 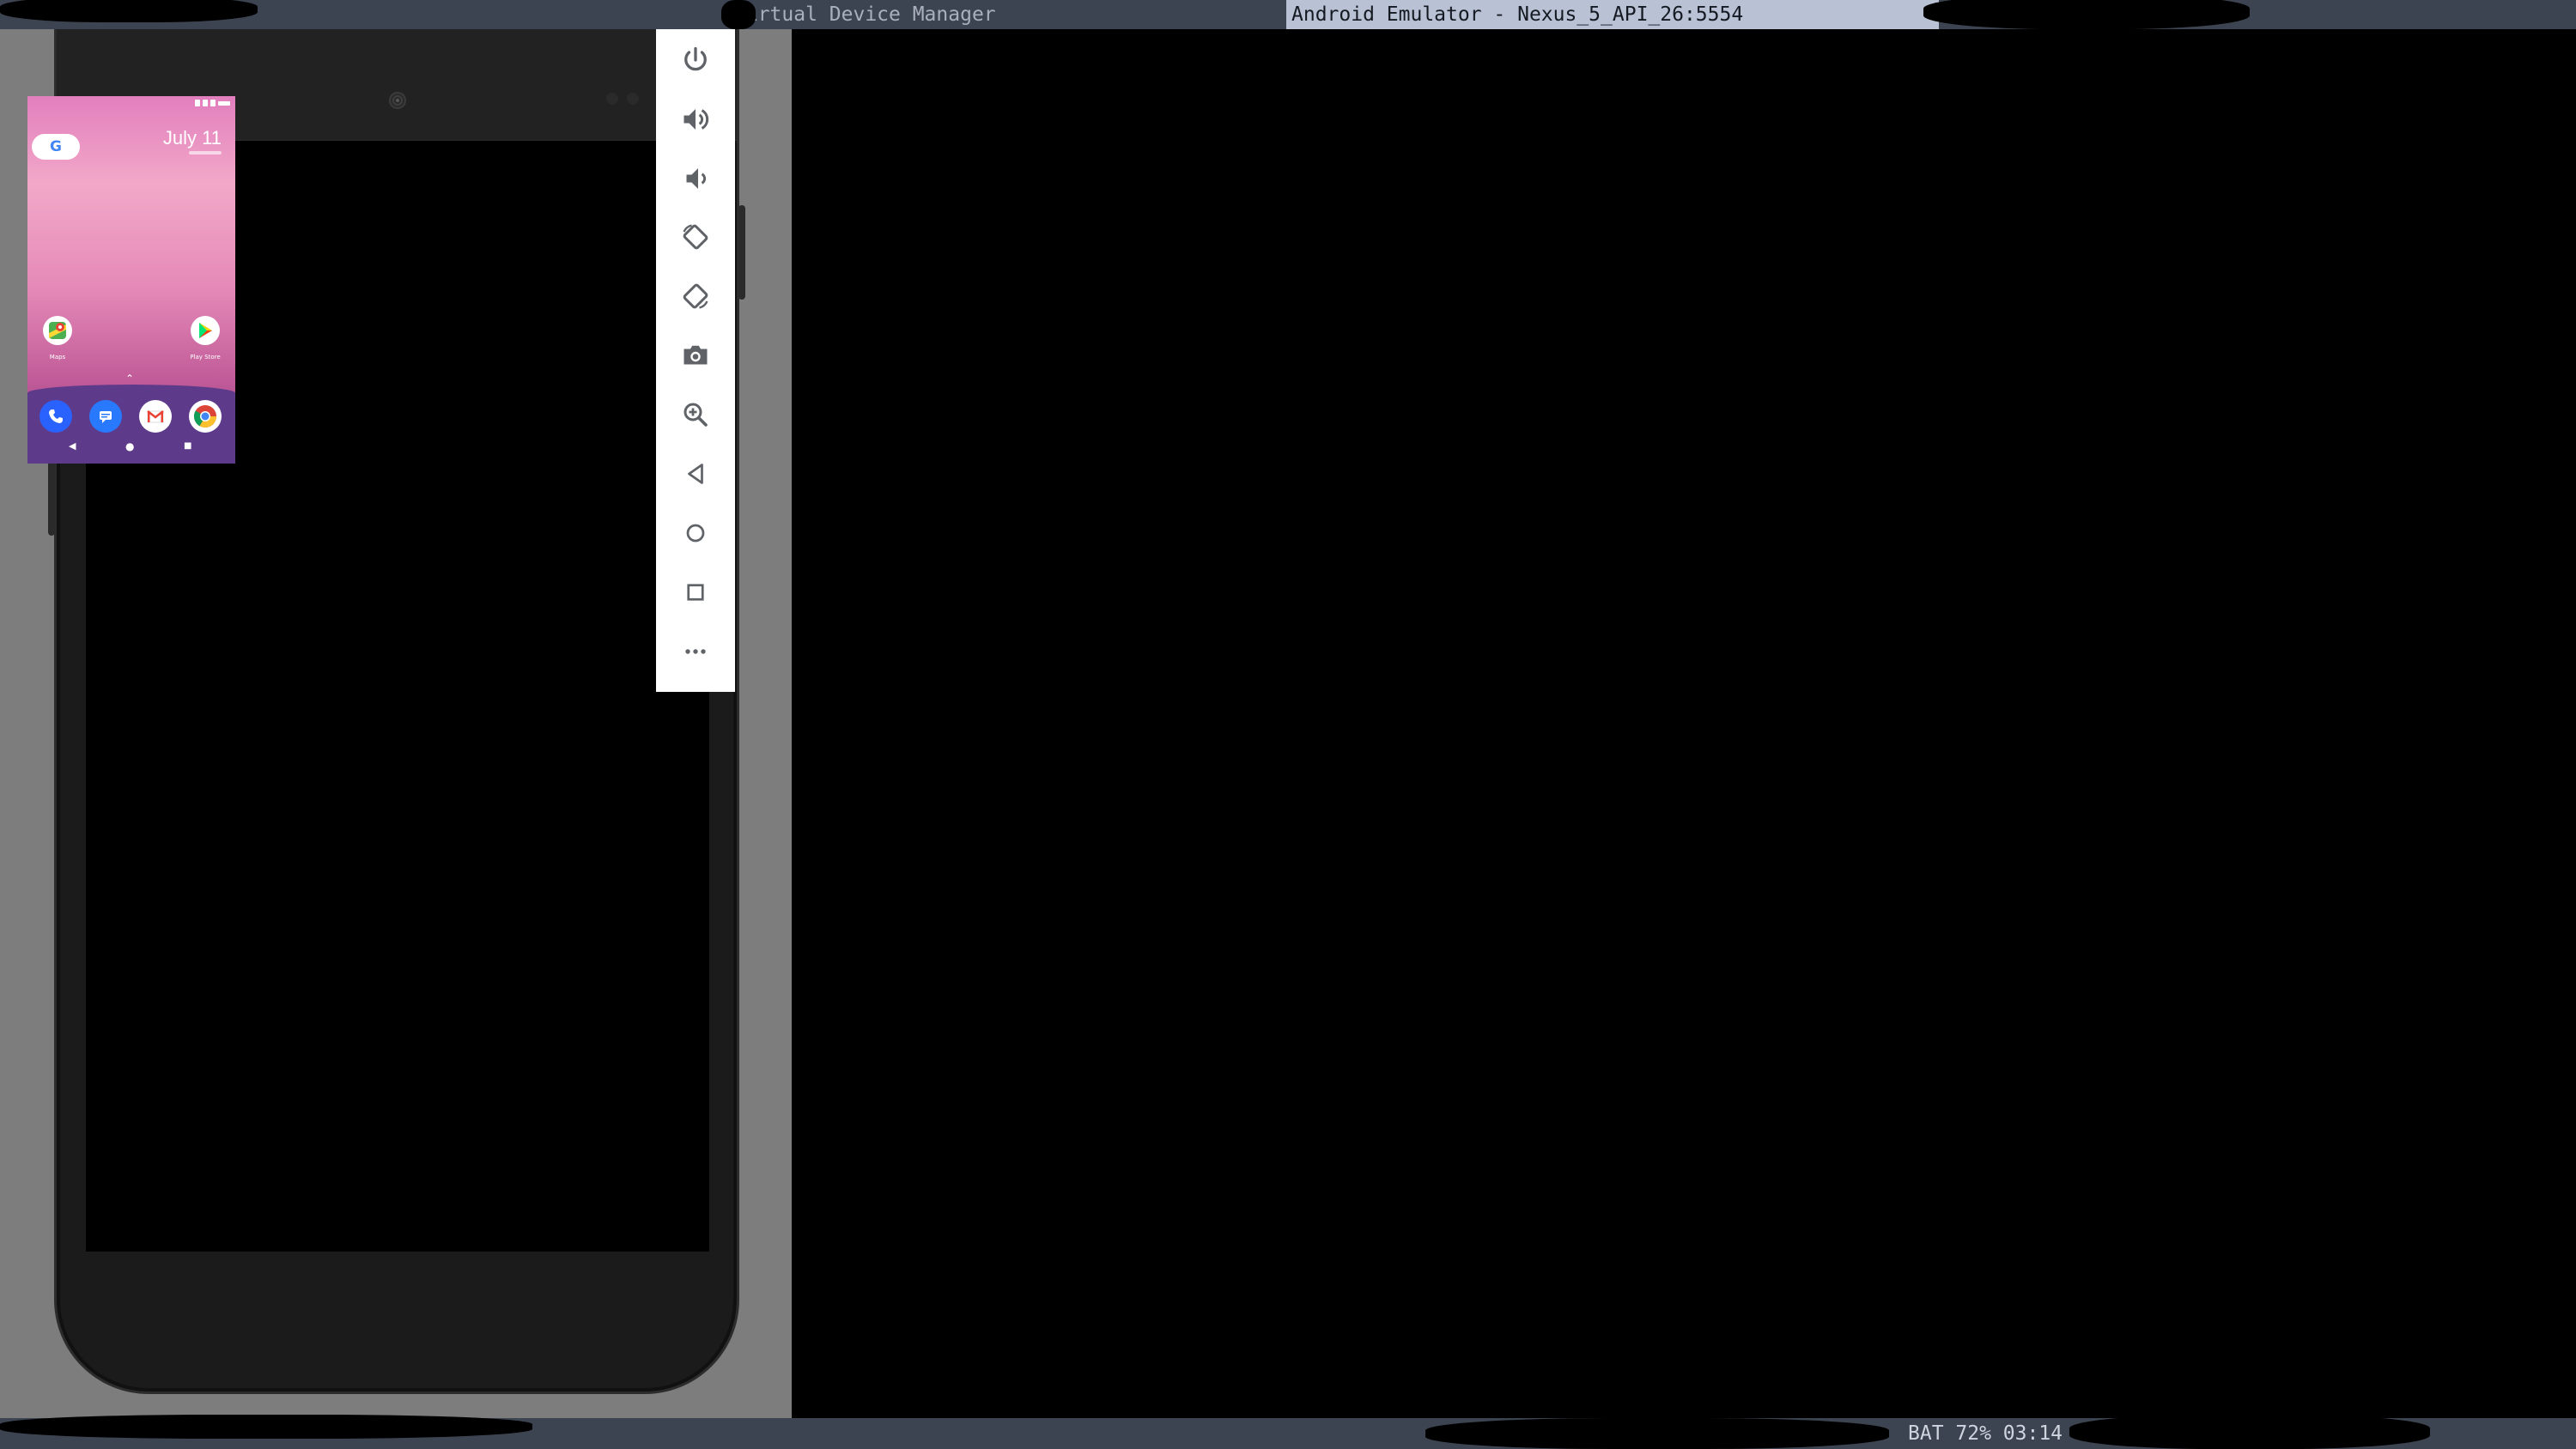 What do you see at coordinates (398, 100) in the screenshot?
I see `earpiece-speaker-icon` at bounding box center [398, 100].